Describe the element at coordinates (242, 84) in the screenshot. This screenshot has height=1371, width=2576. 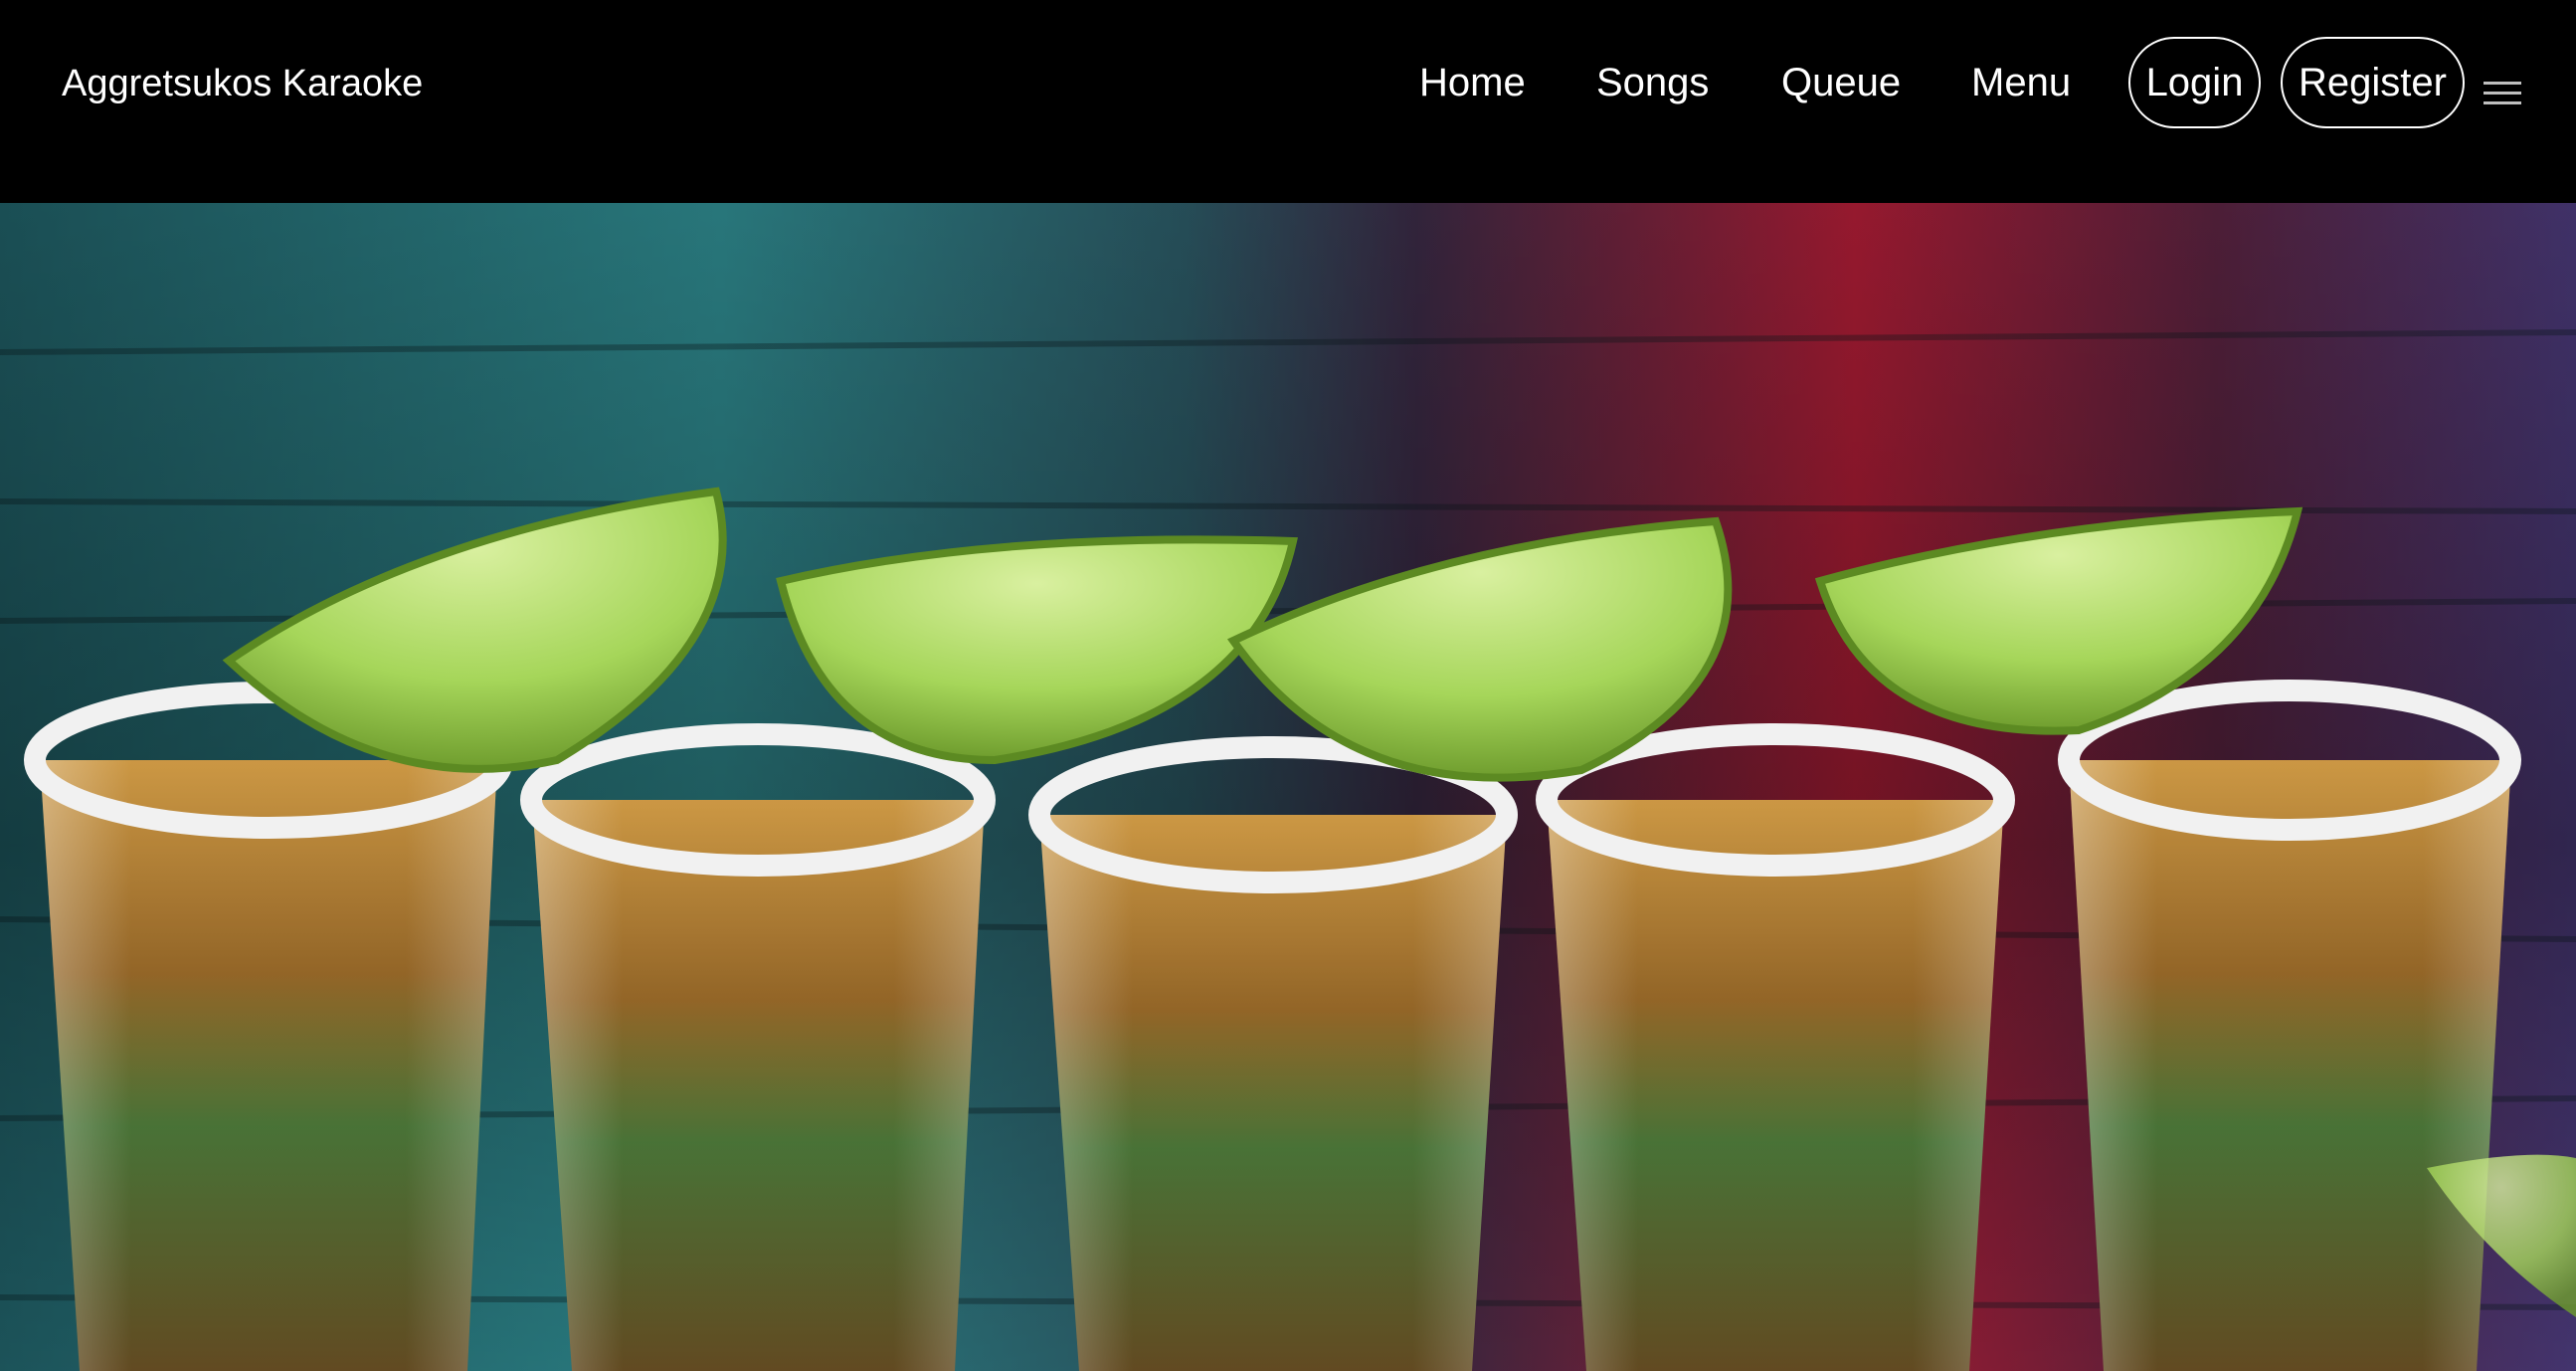
I see `brand-logo-link: Aggretsukos Karaoke` at that location.